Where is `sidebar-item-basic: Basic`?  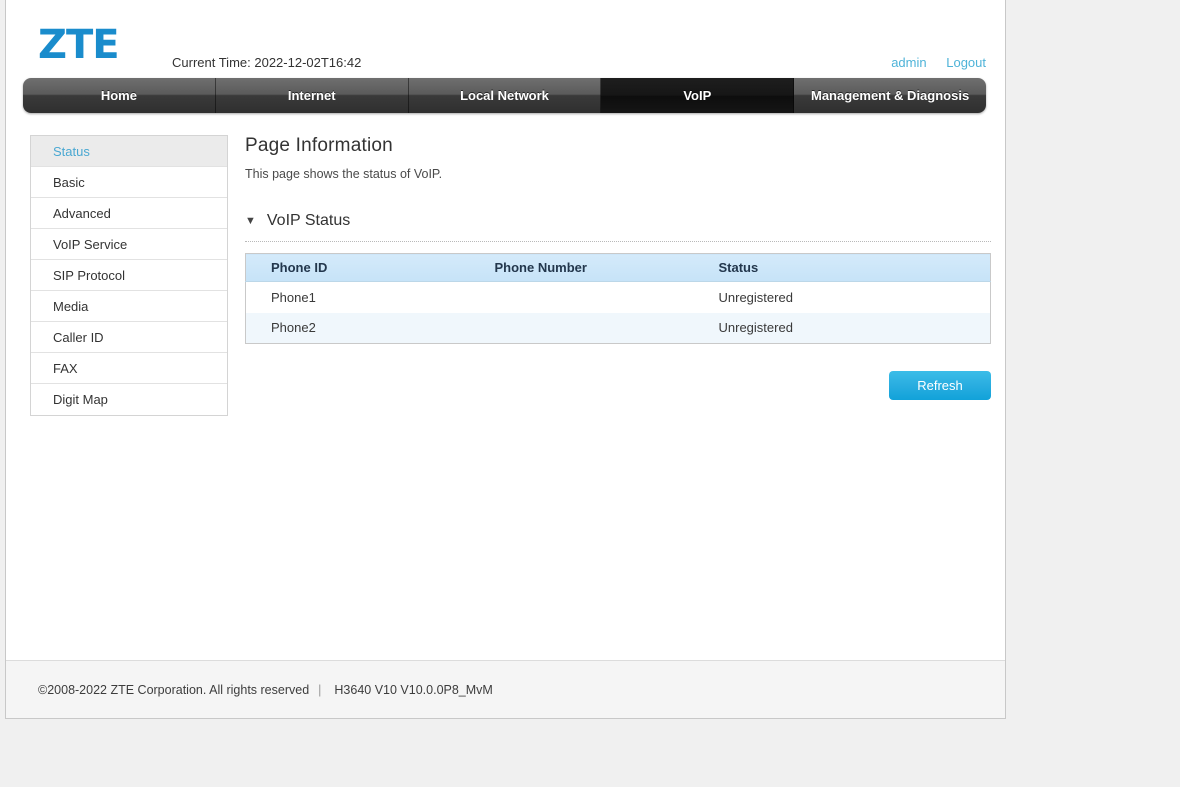 sidebar-item-basic: Basic is located at coordinates (129, 182).